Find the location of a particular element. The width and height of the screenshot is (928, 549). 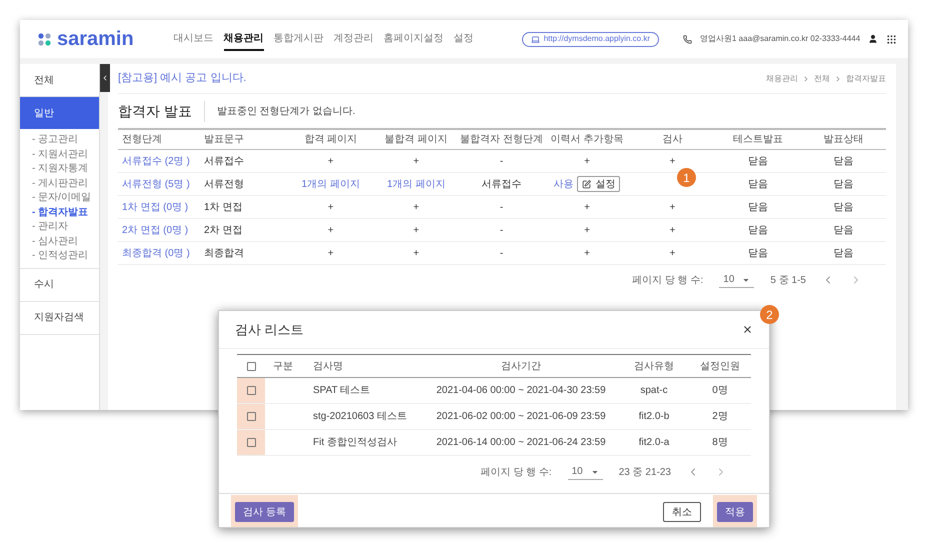

column-header: 테스트발표 is located at coordinates (757, 140).